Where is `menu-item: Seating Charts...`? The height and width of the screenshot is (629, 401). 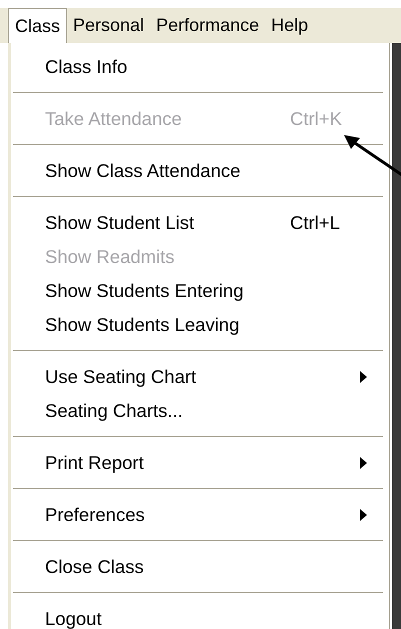
menu-item: Seating Charts... is located at coordinates (200, 411).